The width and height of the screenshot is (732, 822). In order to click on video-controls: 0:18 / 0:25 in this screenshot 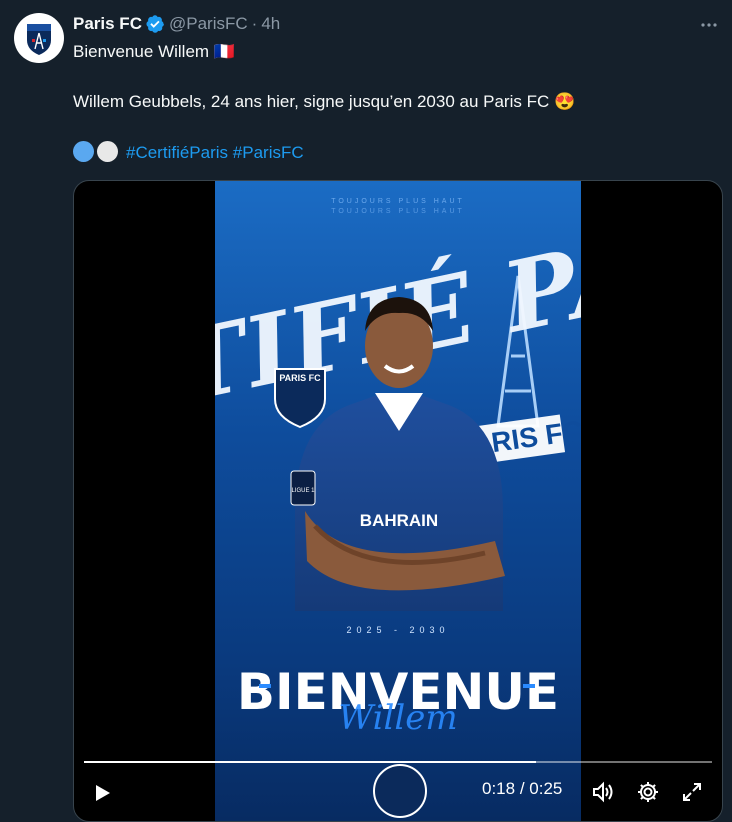, I will do `click(398, 789)`.